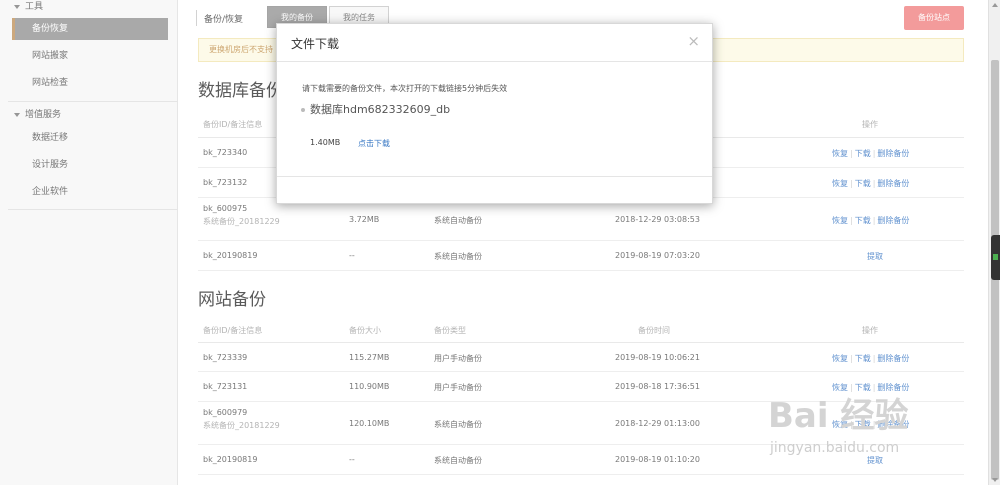 The width and height of the screenshot is (1000, 485). What do you see at coordinates (494, 43) in the screenshot?
I see `dialog-header: 文件下载 ×` at bounding box center [494, 43].